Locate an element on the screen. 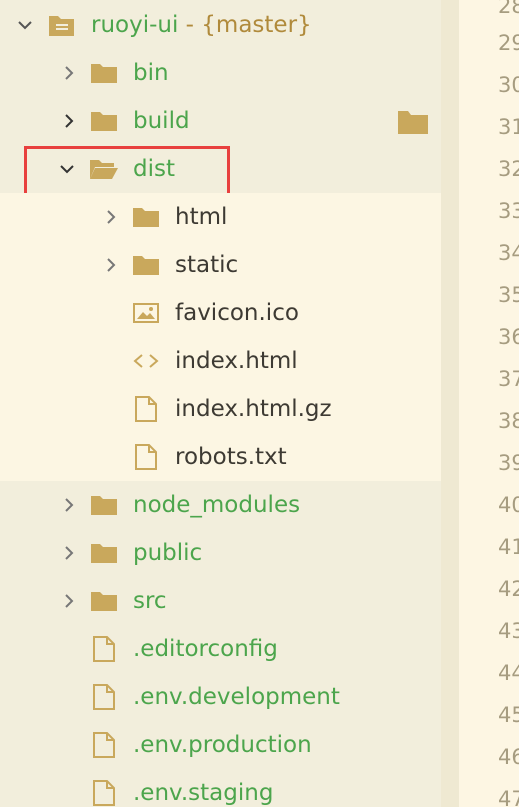 This screenshot has width=519, height=807. line-number: 30 is located at coordinates (508, 85).